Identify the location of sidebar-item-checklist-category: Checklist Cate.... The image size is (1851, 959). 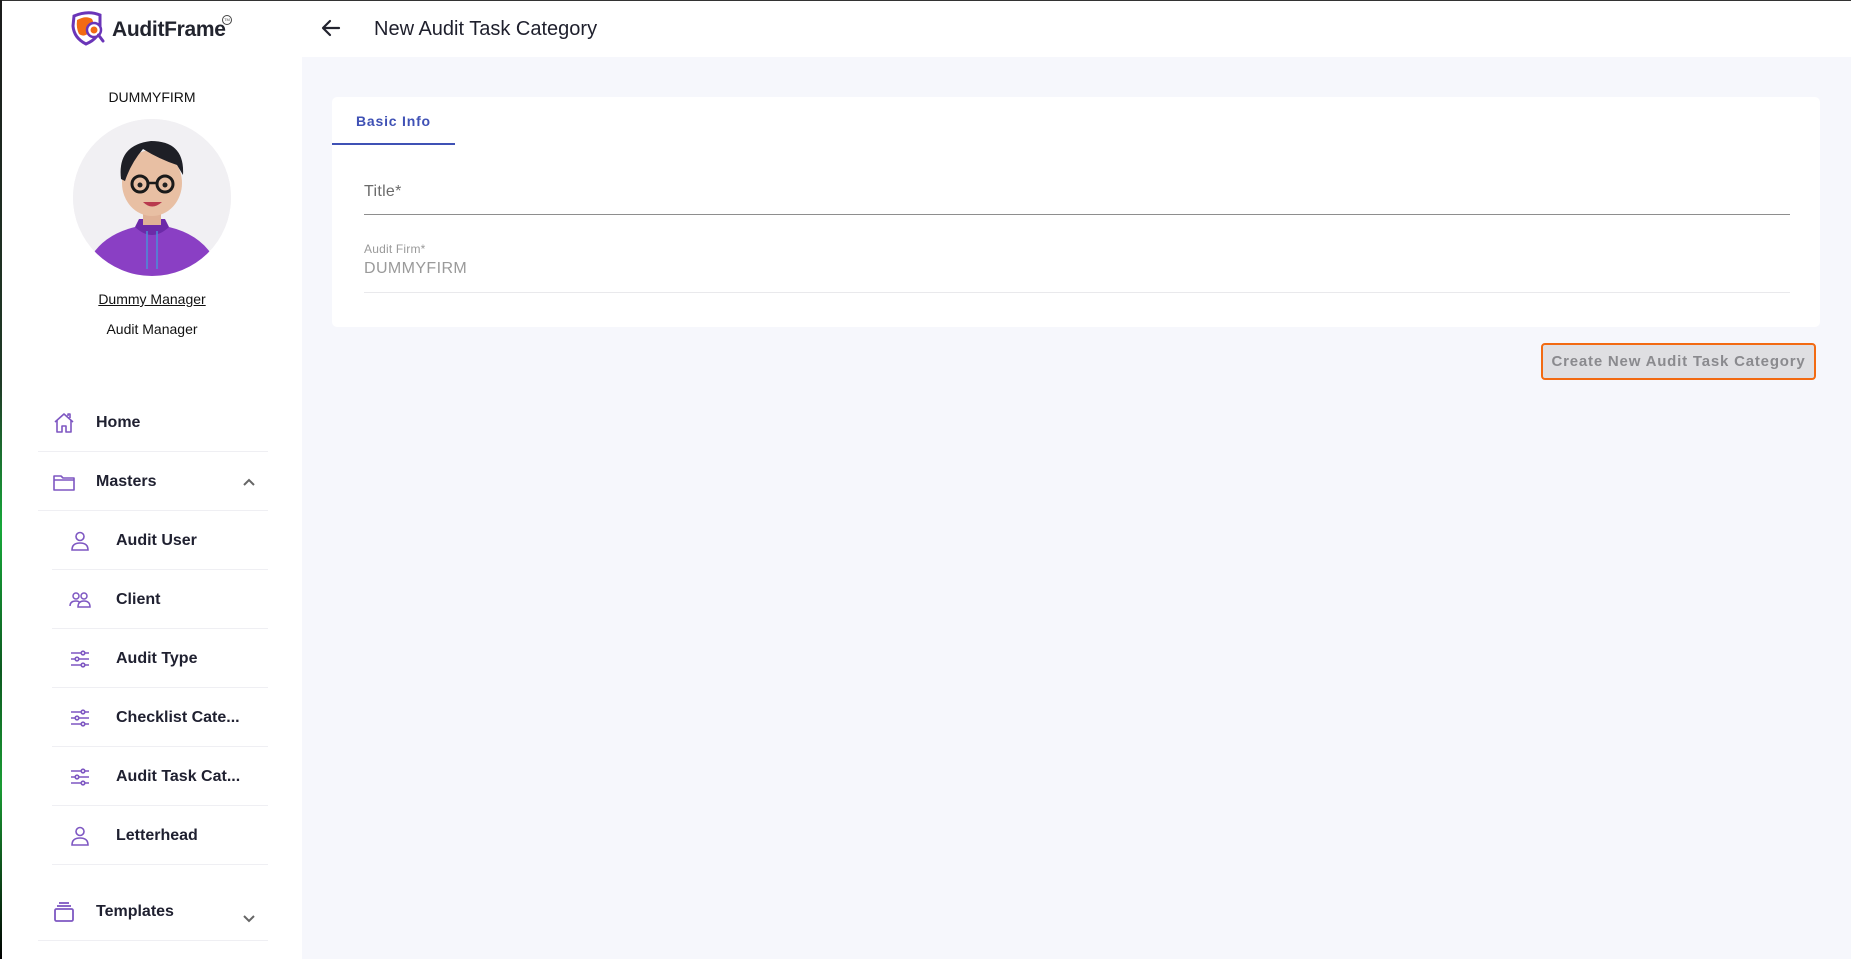
(160, 718).